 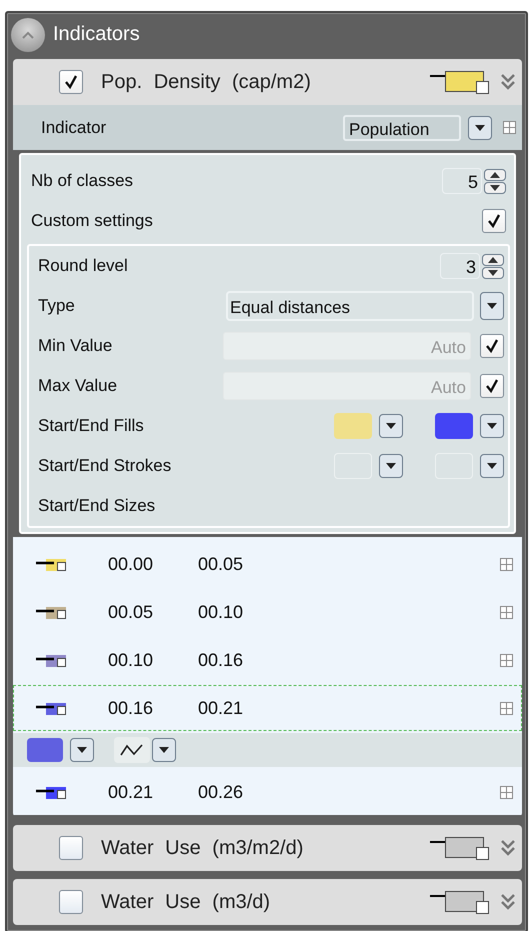 I want to click on zigzag-line-icon, so click(x=132, y=750).